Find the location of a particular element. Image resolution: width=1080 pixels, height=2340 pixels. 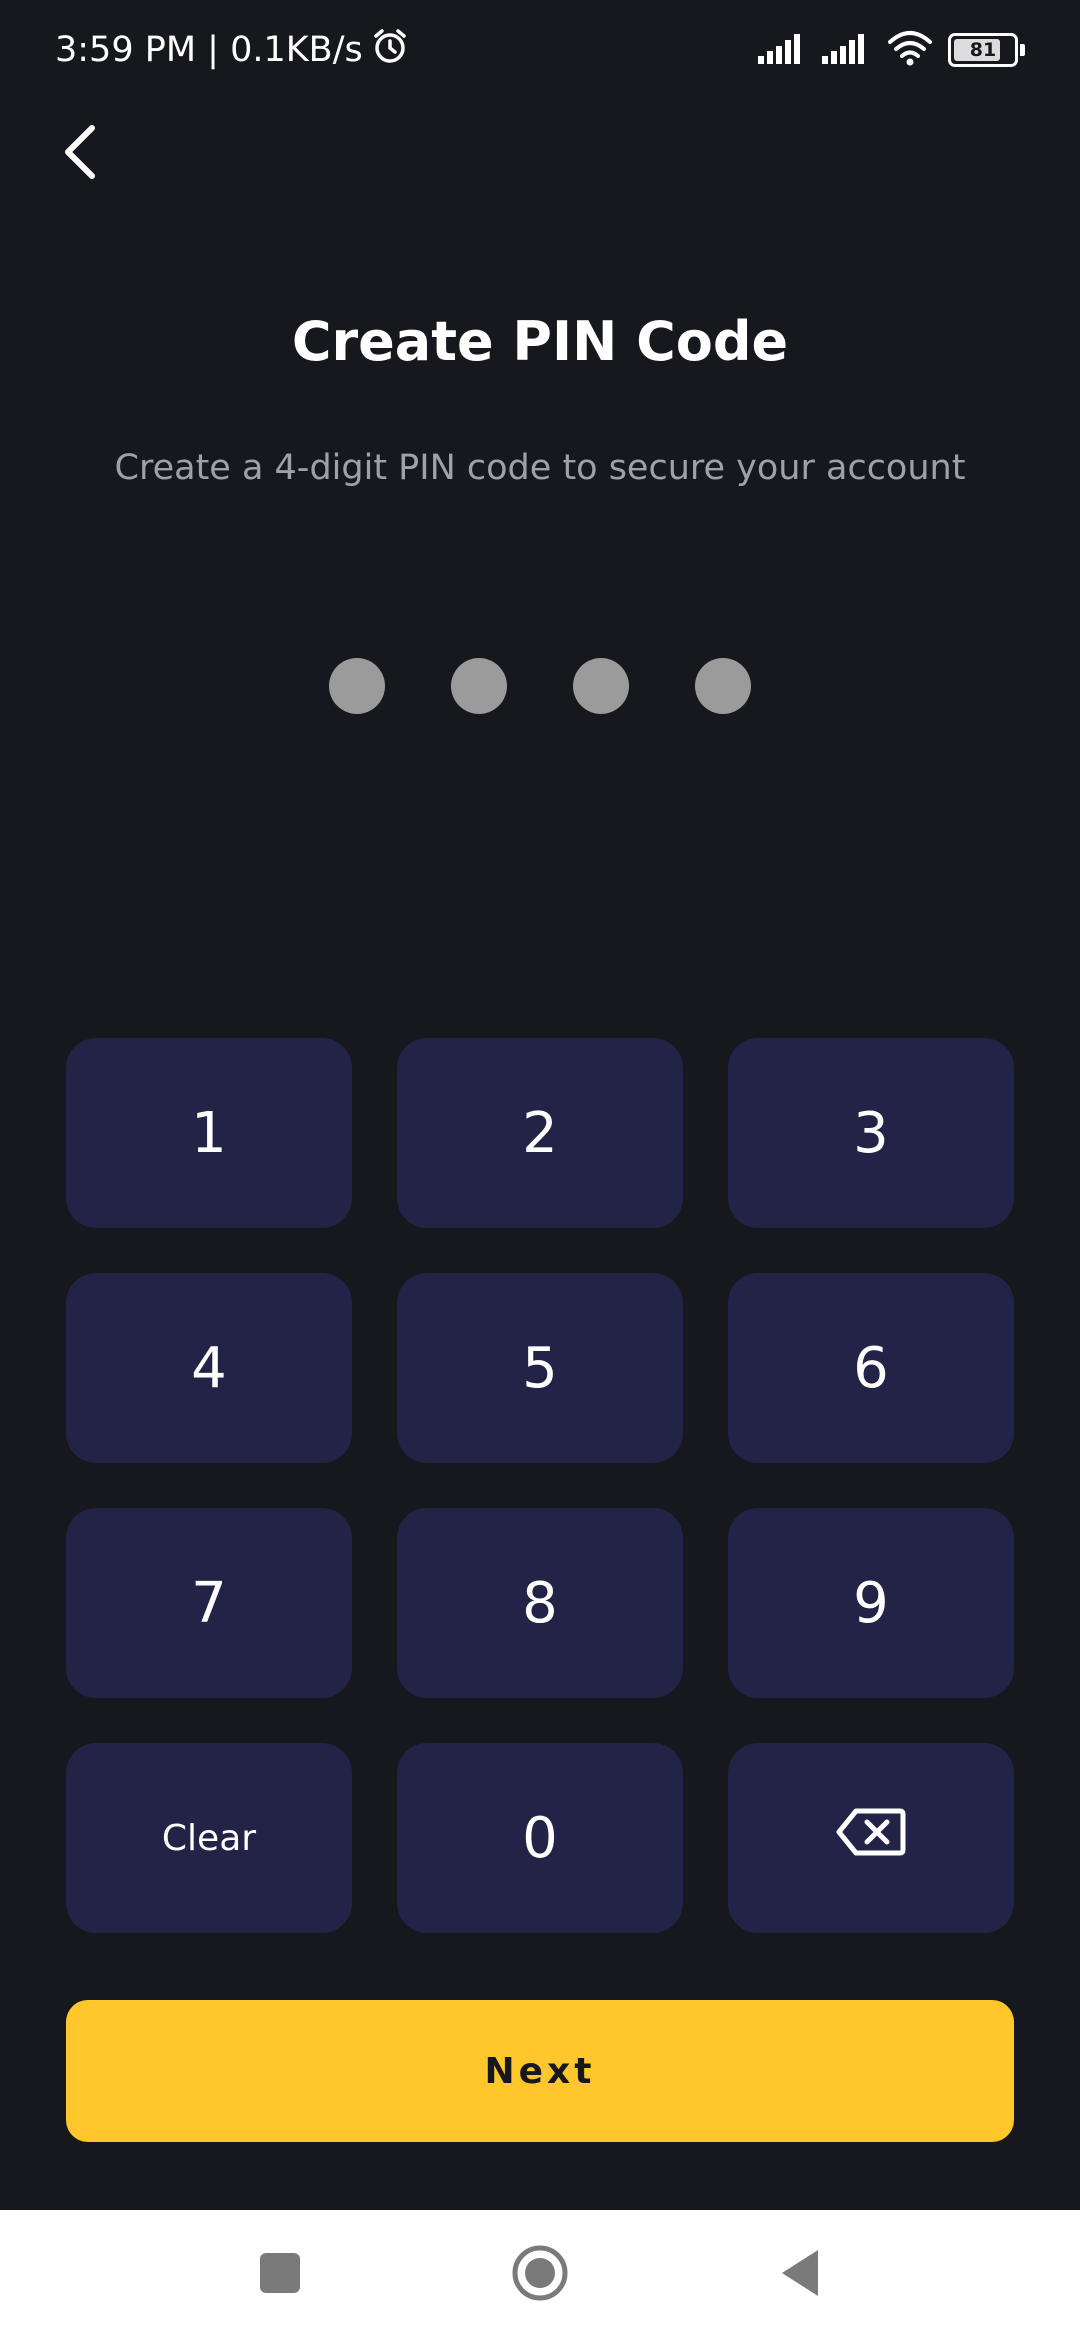

next-button: Next is located at coordinates (540, 2071).